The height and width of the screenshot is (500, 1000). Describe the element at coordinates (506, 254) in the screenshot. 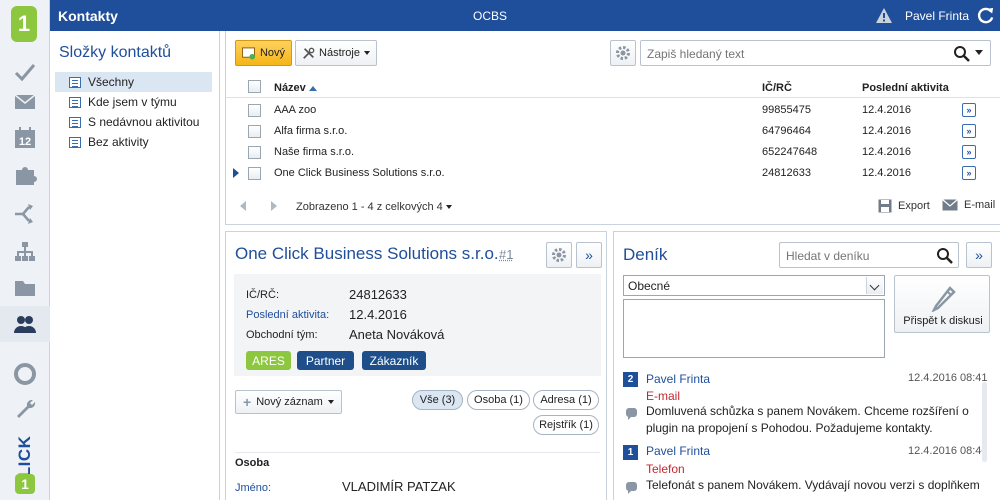

I see `contact-number: #1` at that location.